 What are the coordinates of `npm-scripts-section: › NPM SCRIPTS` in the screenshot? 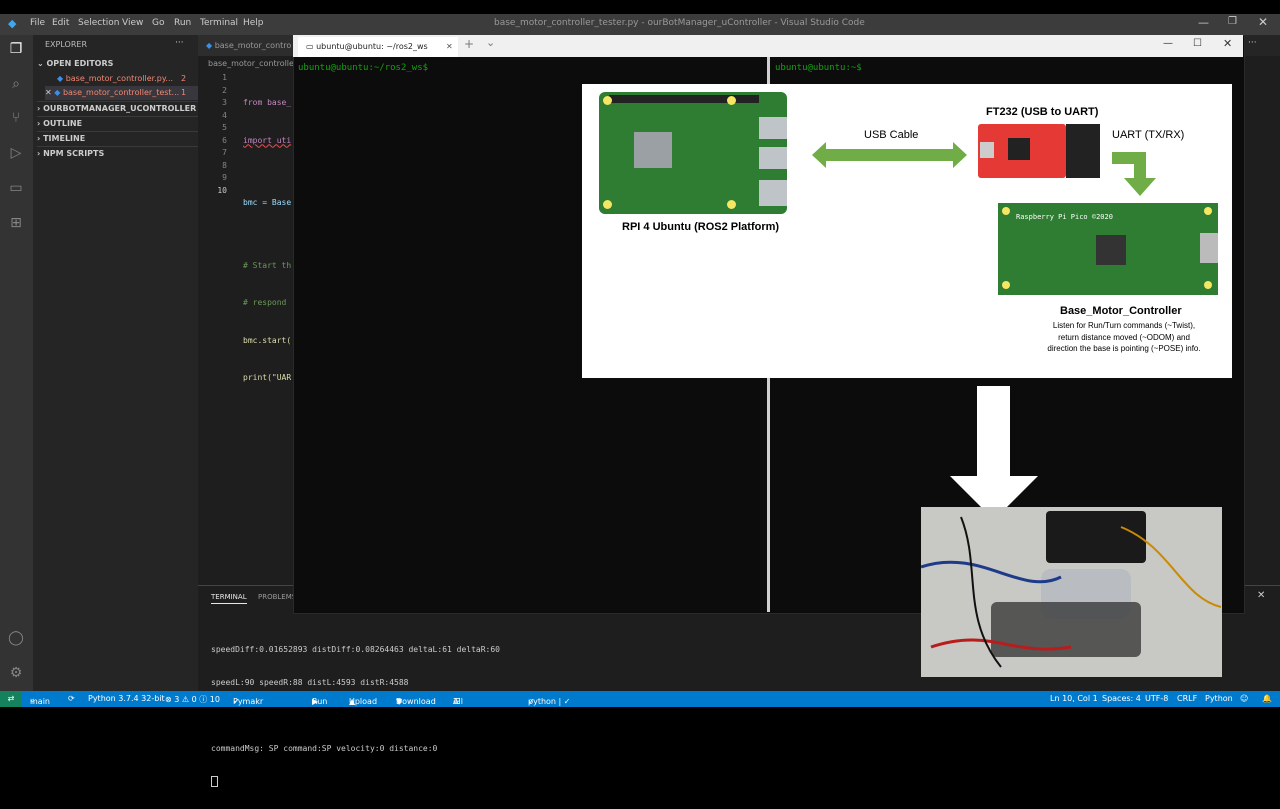 It's located at (119, 153).